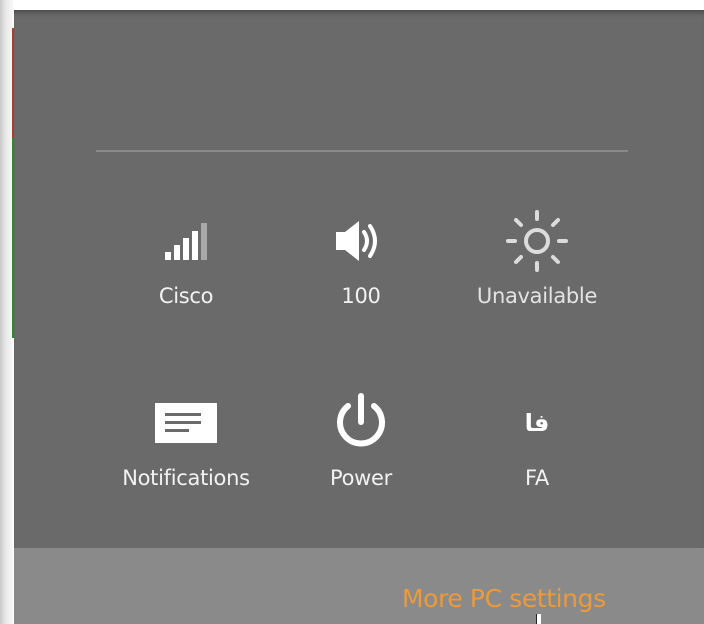  Describe the element at coordinates (361, 423) in the screenshot. I see `power-icon` at that location.